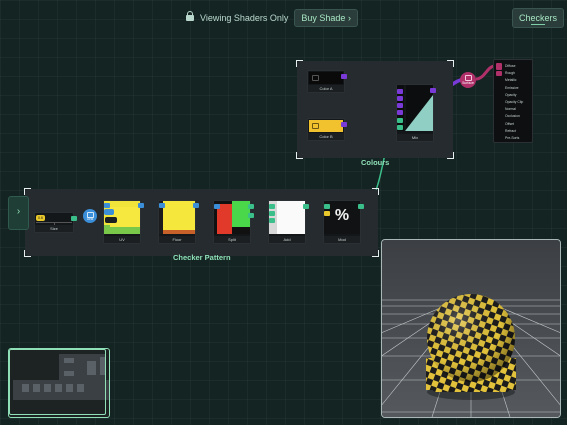 This screenshot has width=567, height=425. What do you see at coordinates (400, 112) in the screenshot?
I see `mix-input-d-port` at bounding box center [400, 112].